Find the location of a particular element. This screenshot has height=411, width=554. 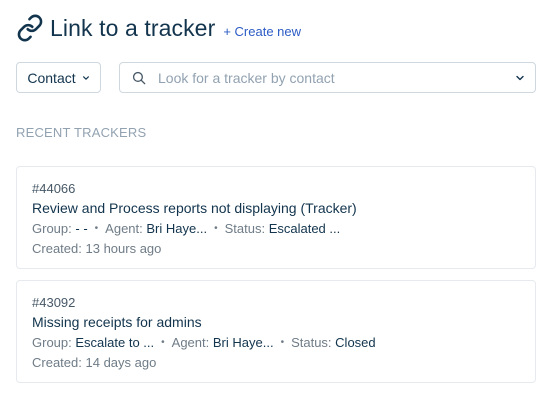

tracker-search-input is located at coordinates (335, 77).